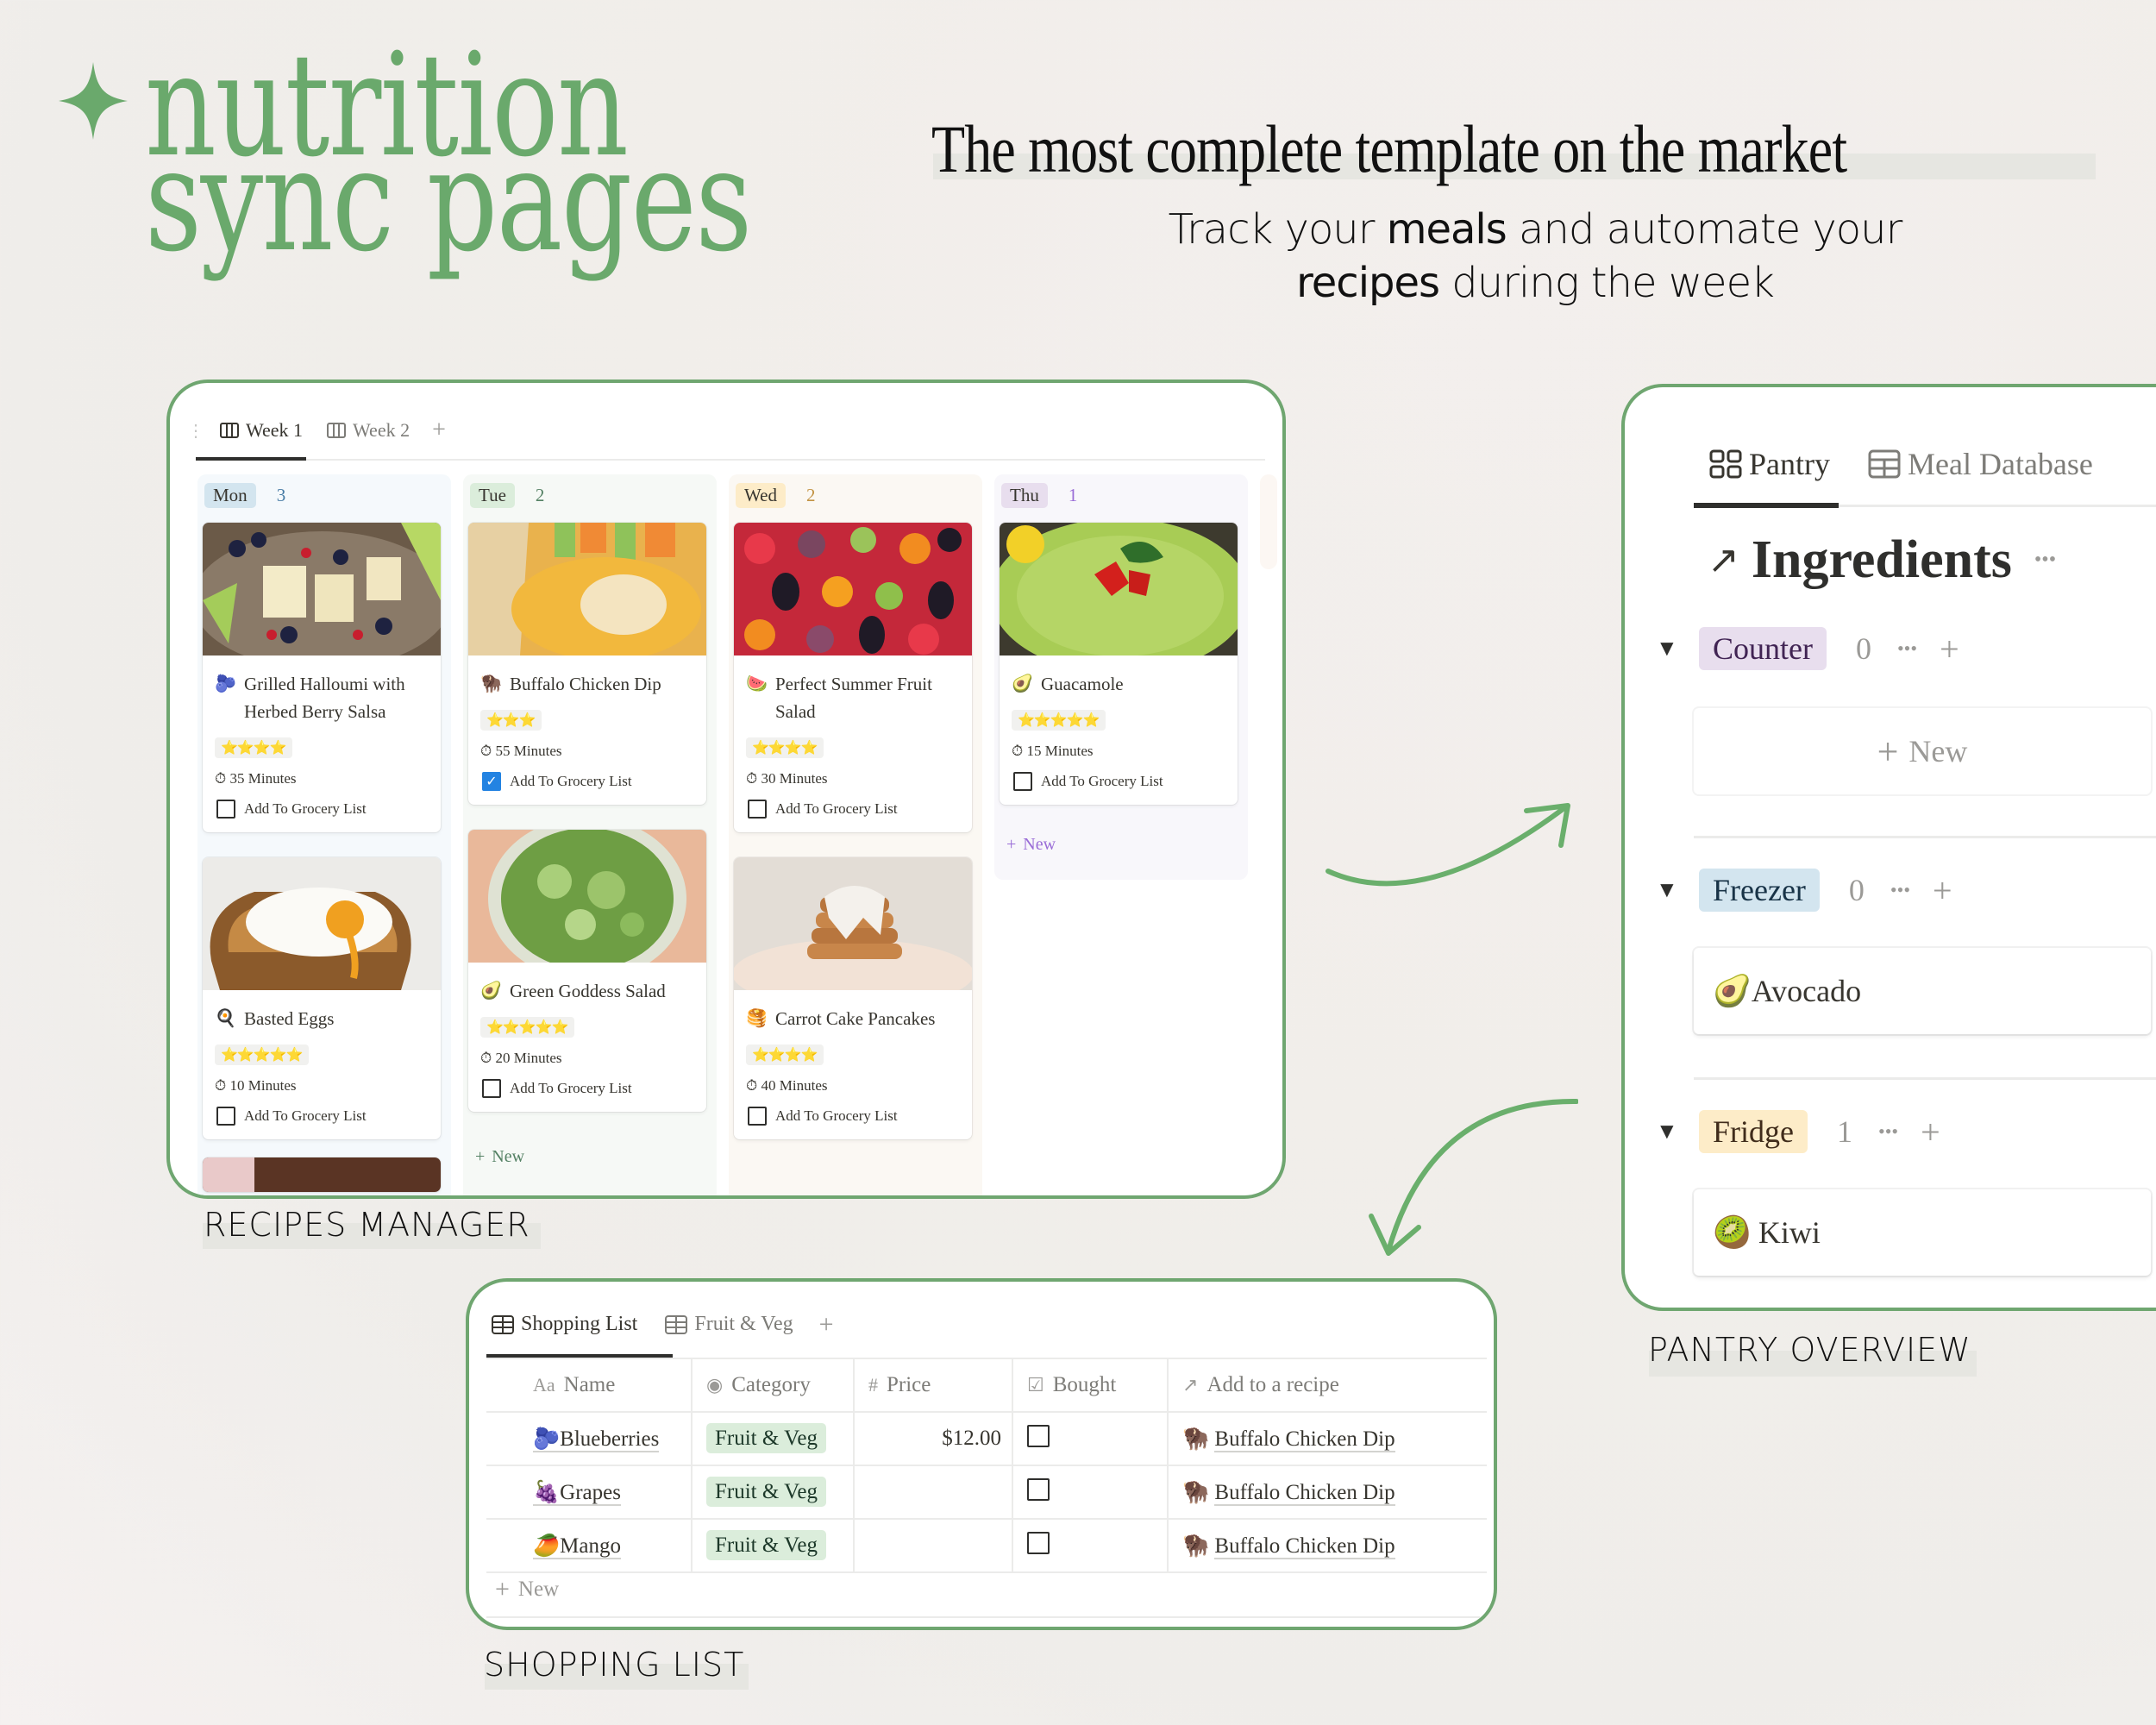 The width and height of the screenshot is (2156, 1725). I want to click on recipe-title: 🍳 Basted Eggs, so click(322, 1013).